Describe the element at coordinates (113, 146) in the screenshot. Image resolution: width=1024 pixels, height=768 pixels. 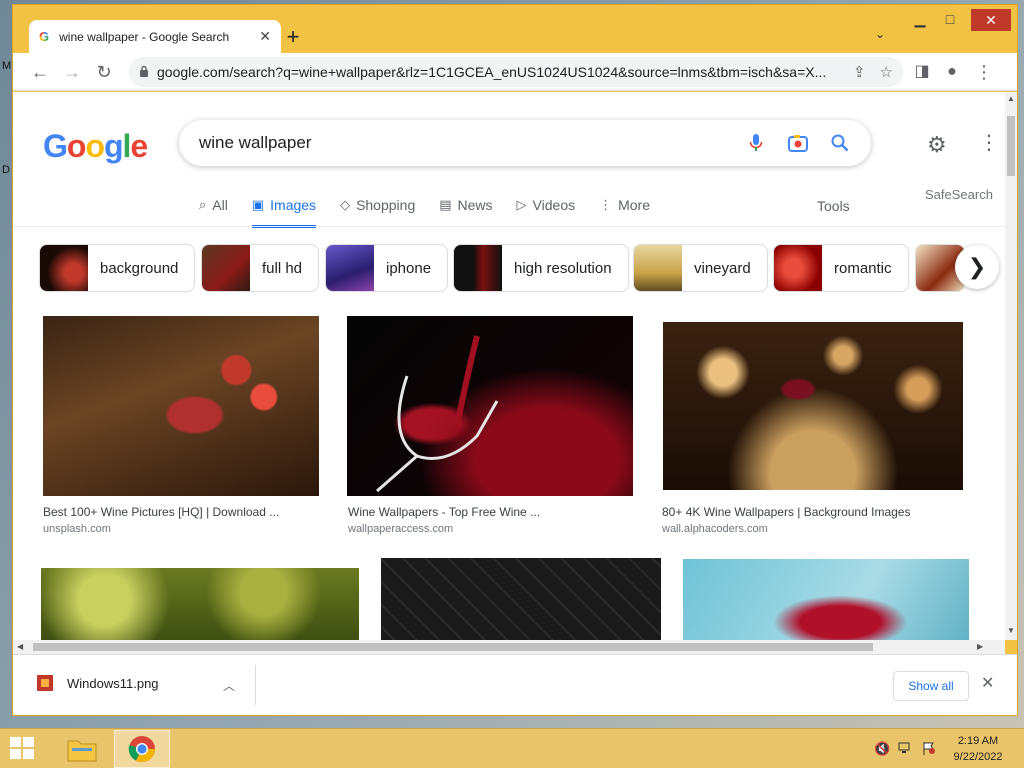
I see `logo-letter: g` at that location.